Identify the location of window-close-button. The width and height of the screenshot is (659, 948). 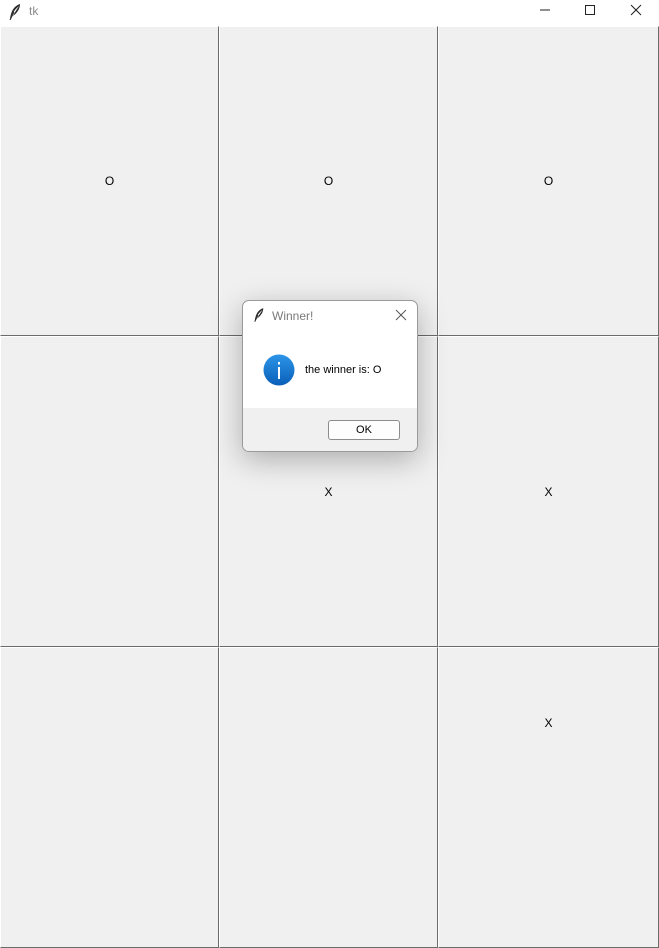
(636, 10).